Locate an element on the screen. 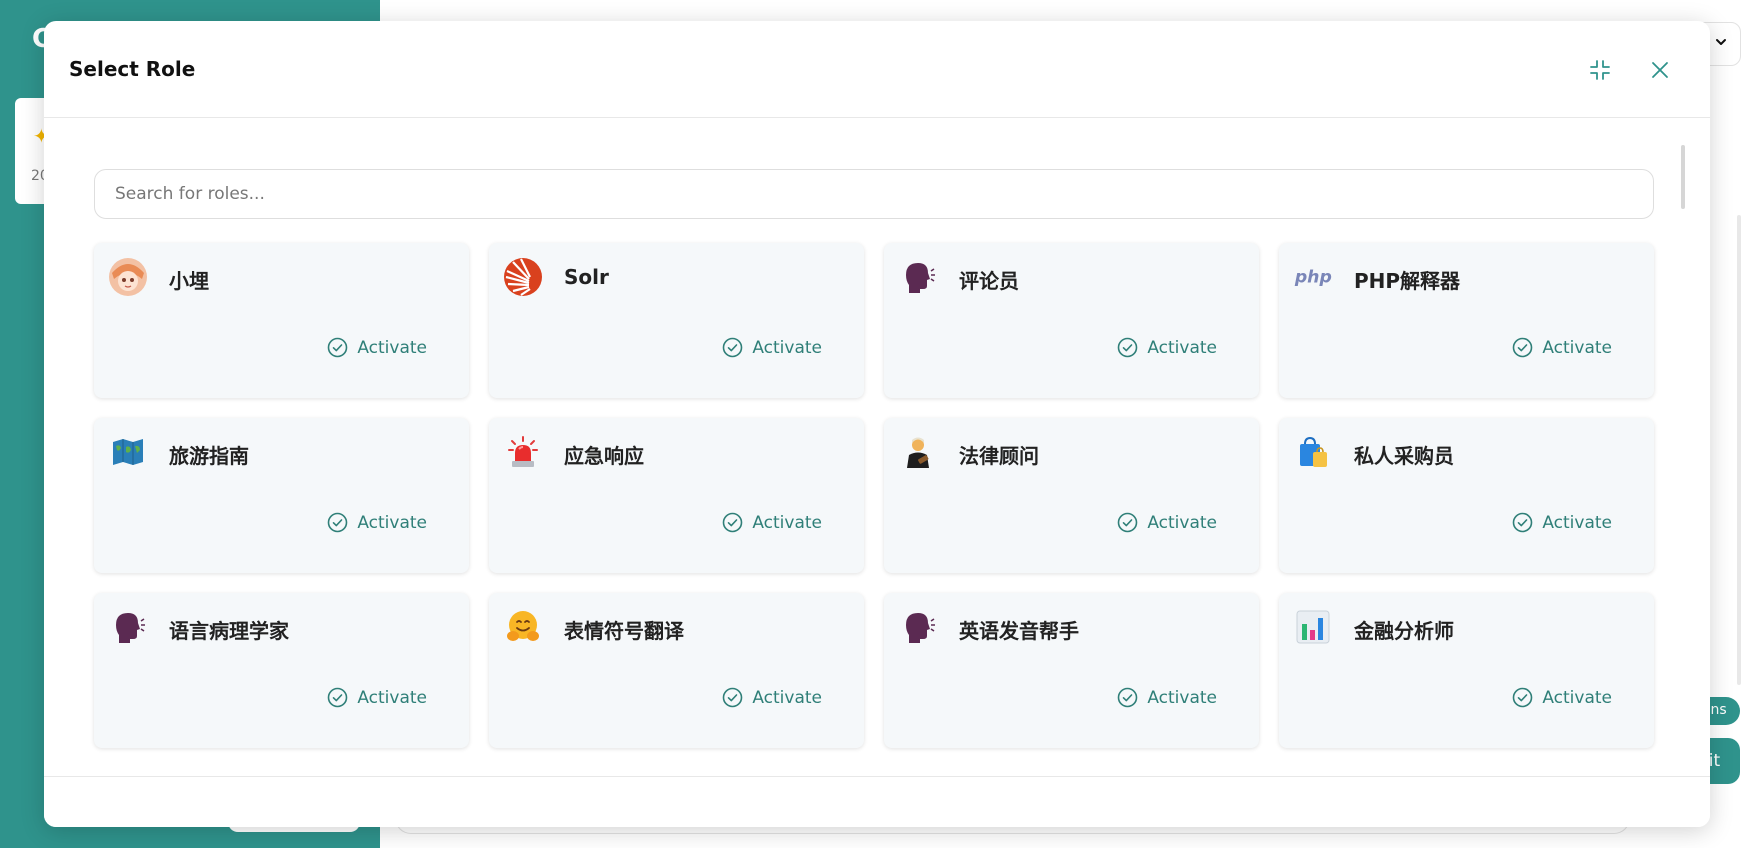  hugging-face-icon is located at coordinates (523, 627).